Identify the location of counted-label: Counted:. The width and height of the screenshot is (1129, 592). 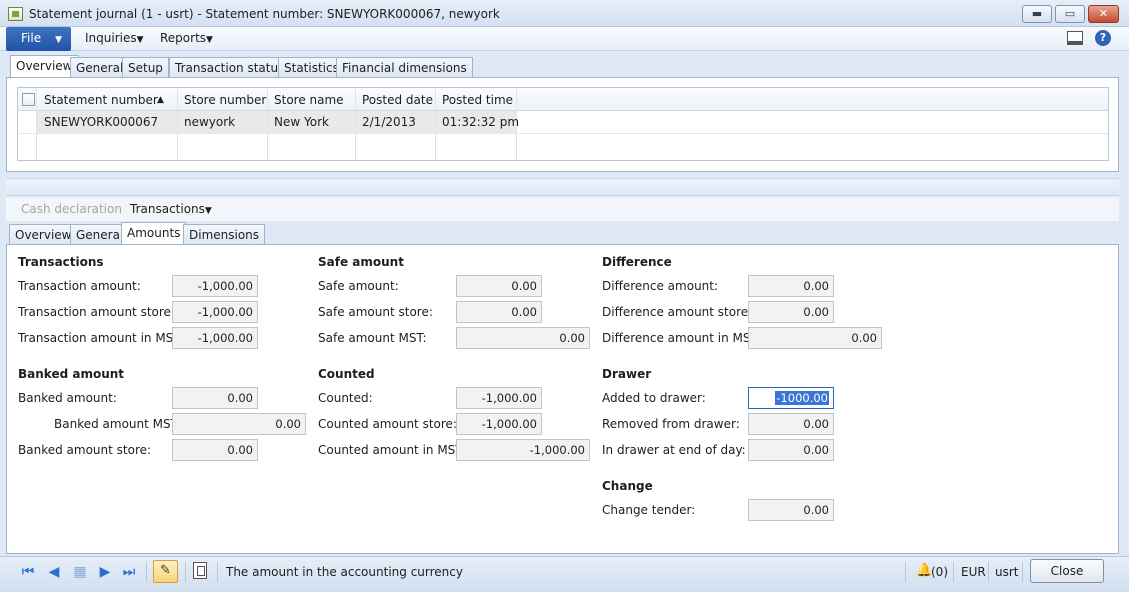
(345, 398).